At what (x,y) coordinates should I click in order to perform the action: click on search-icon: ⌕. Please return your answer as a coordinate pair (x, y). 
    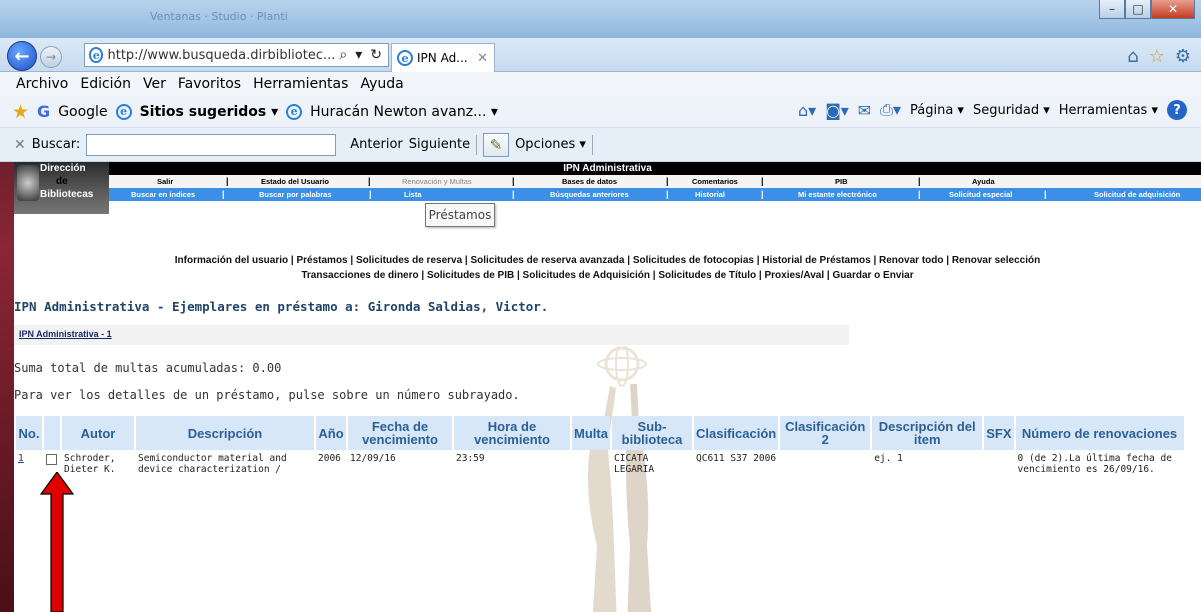
    Looking at the image, I should click on (343, 55).